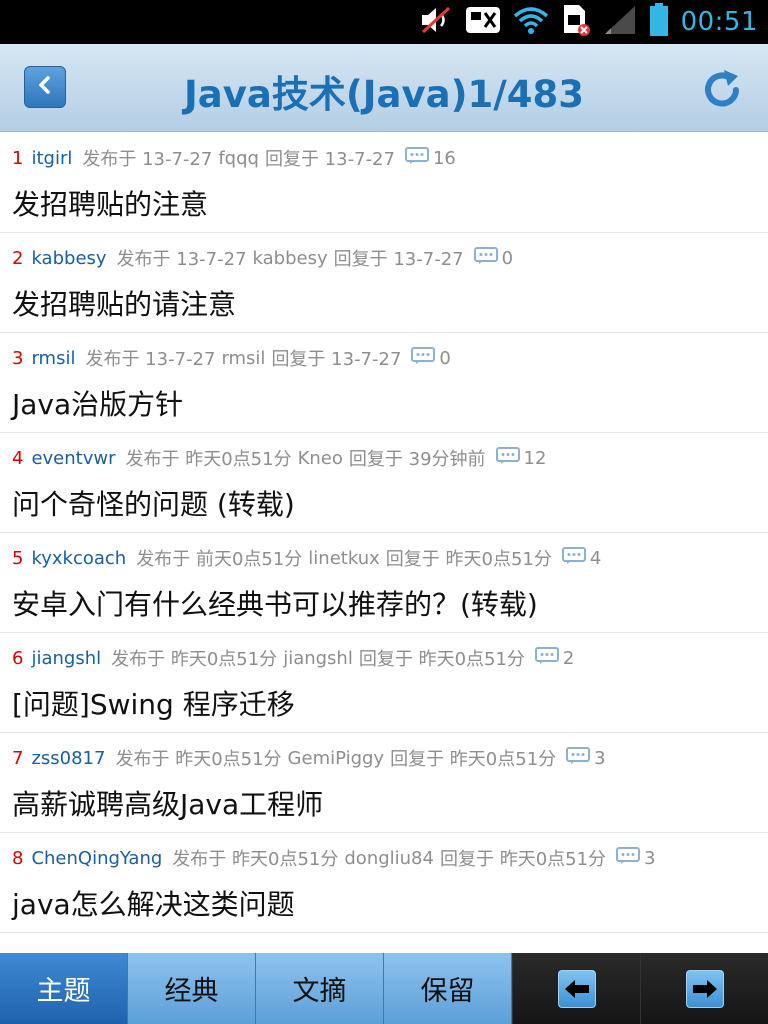 The image size is (768, 1024). Describe the element at coordinates (568, 658) in the screenshot. I see `comment-count: 2` at that location.